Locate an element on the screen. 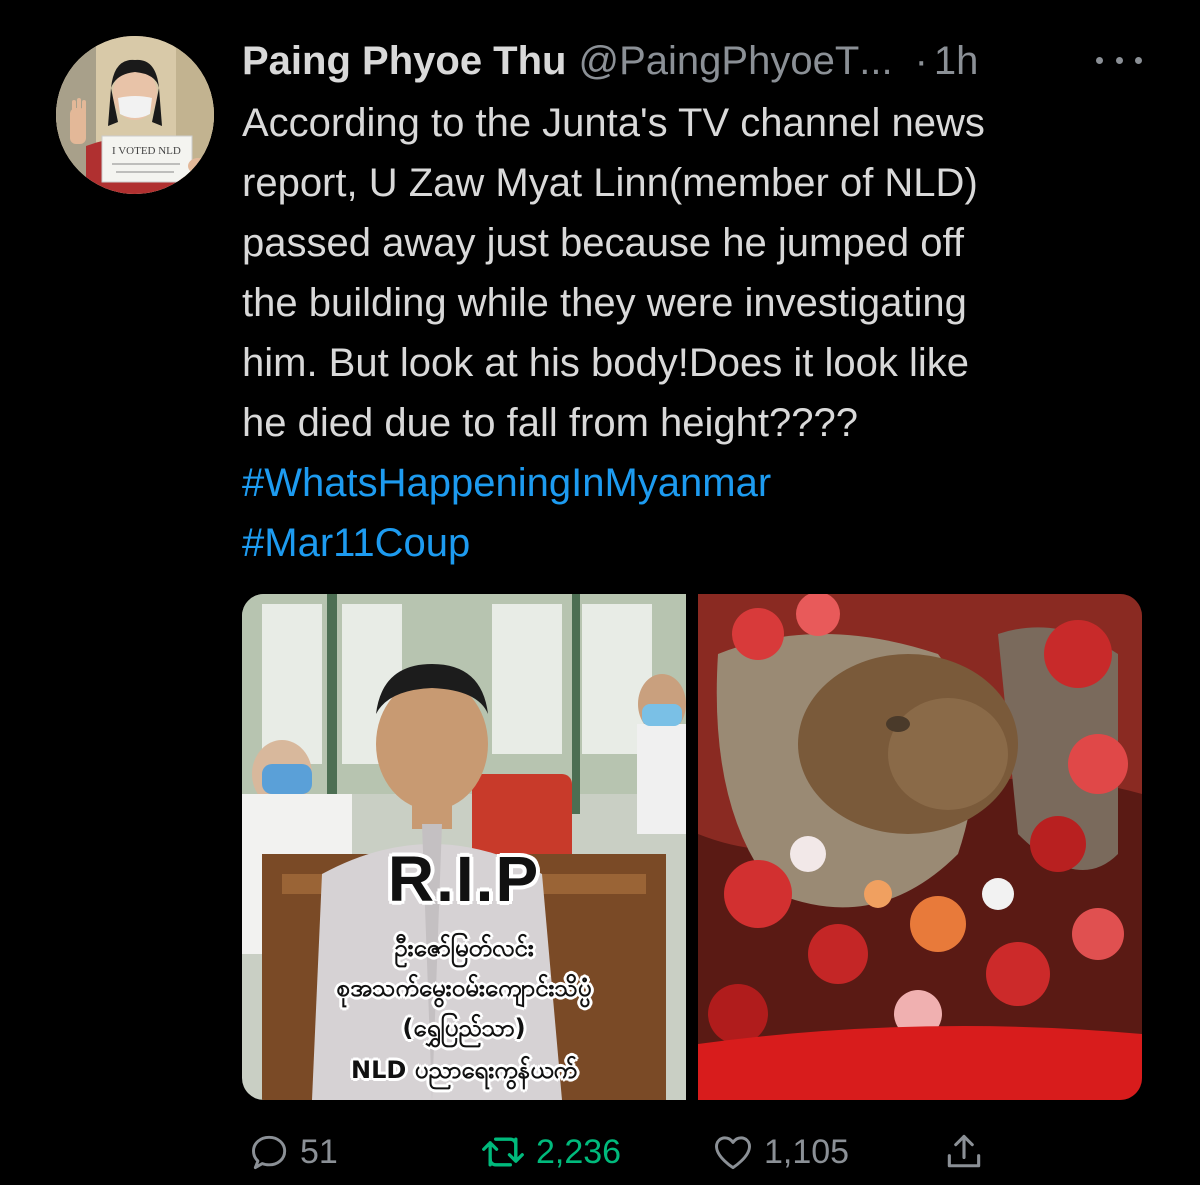  avatar-image: I VOTED NLD is located at coordinates (135, 115).